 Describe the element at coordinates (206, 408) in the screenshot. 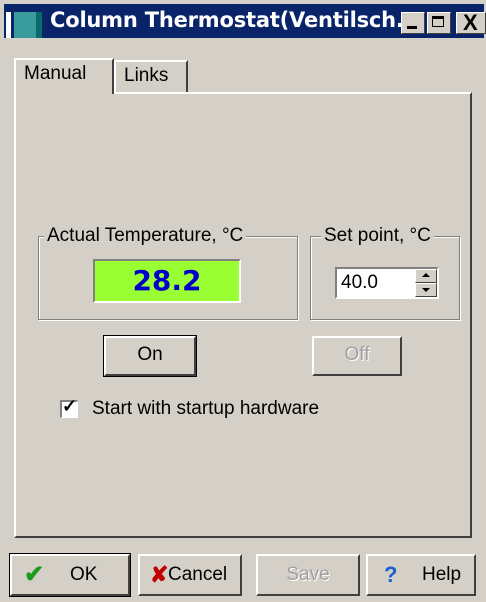

I see `startup-hardware-label: Start with startup hardware` at that location.